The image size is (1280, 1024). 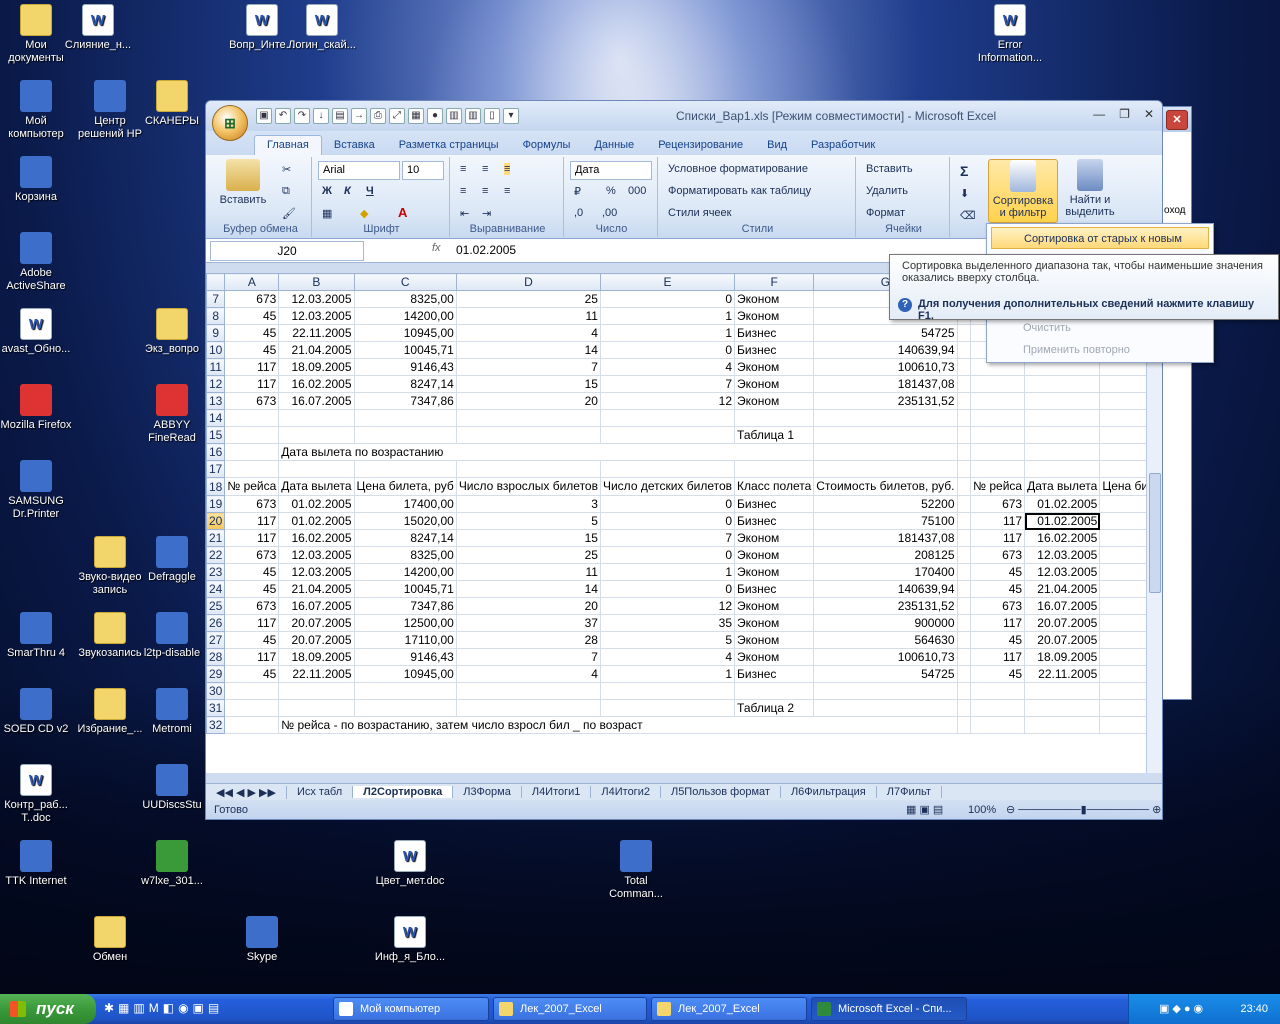 What do you see at coordinates (700, 145) in the screenshot?
I see `tab-5: Рецензирование` at bounding box center [700, 145].